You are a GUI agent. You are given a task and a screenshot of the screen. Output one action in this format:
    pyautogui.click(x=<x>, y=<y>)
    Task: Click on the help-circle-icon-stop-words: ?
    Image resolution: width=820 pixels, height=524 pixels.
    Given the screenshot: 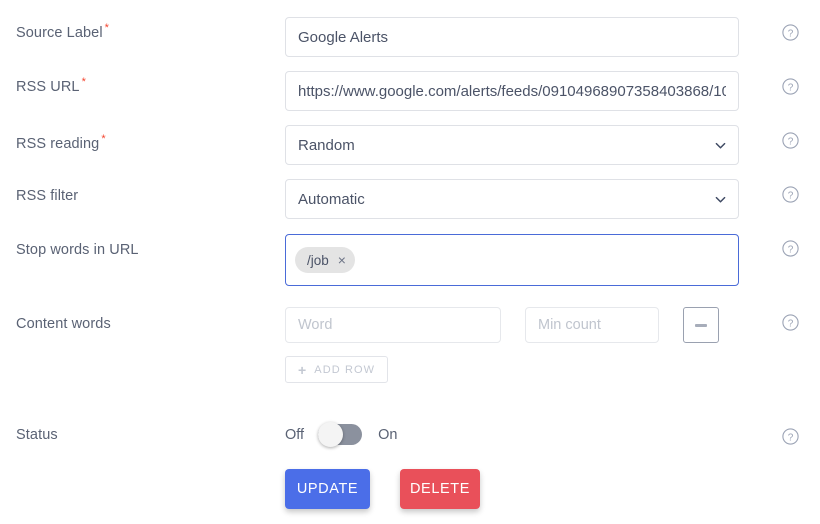 What is the action you would take?
    pyautogui.click(x=790, y=248)
    